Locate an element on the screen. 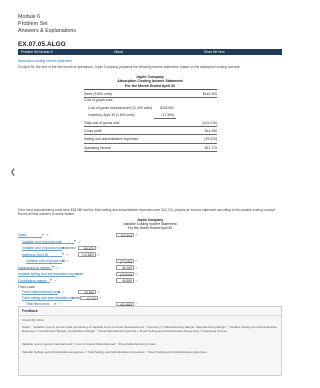 The height and width of the screenshot is (388, 320). row-value: (17,590) is located at coordinates (167, 115).